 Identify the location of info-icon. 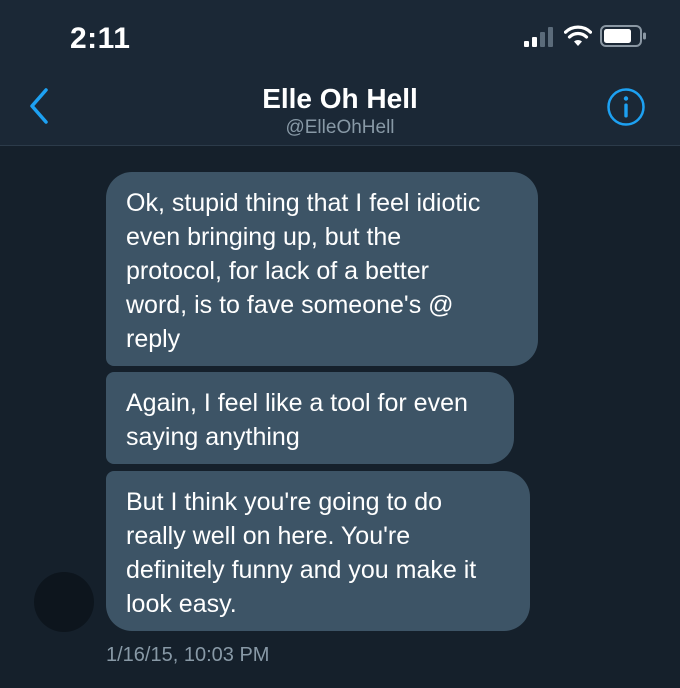
(626, 107).